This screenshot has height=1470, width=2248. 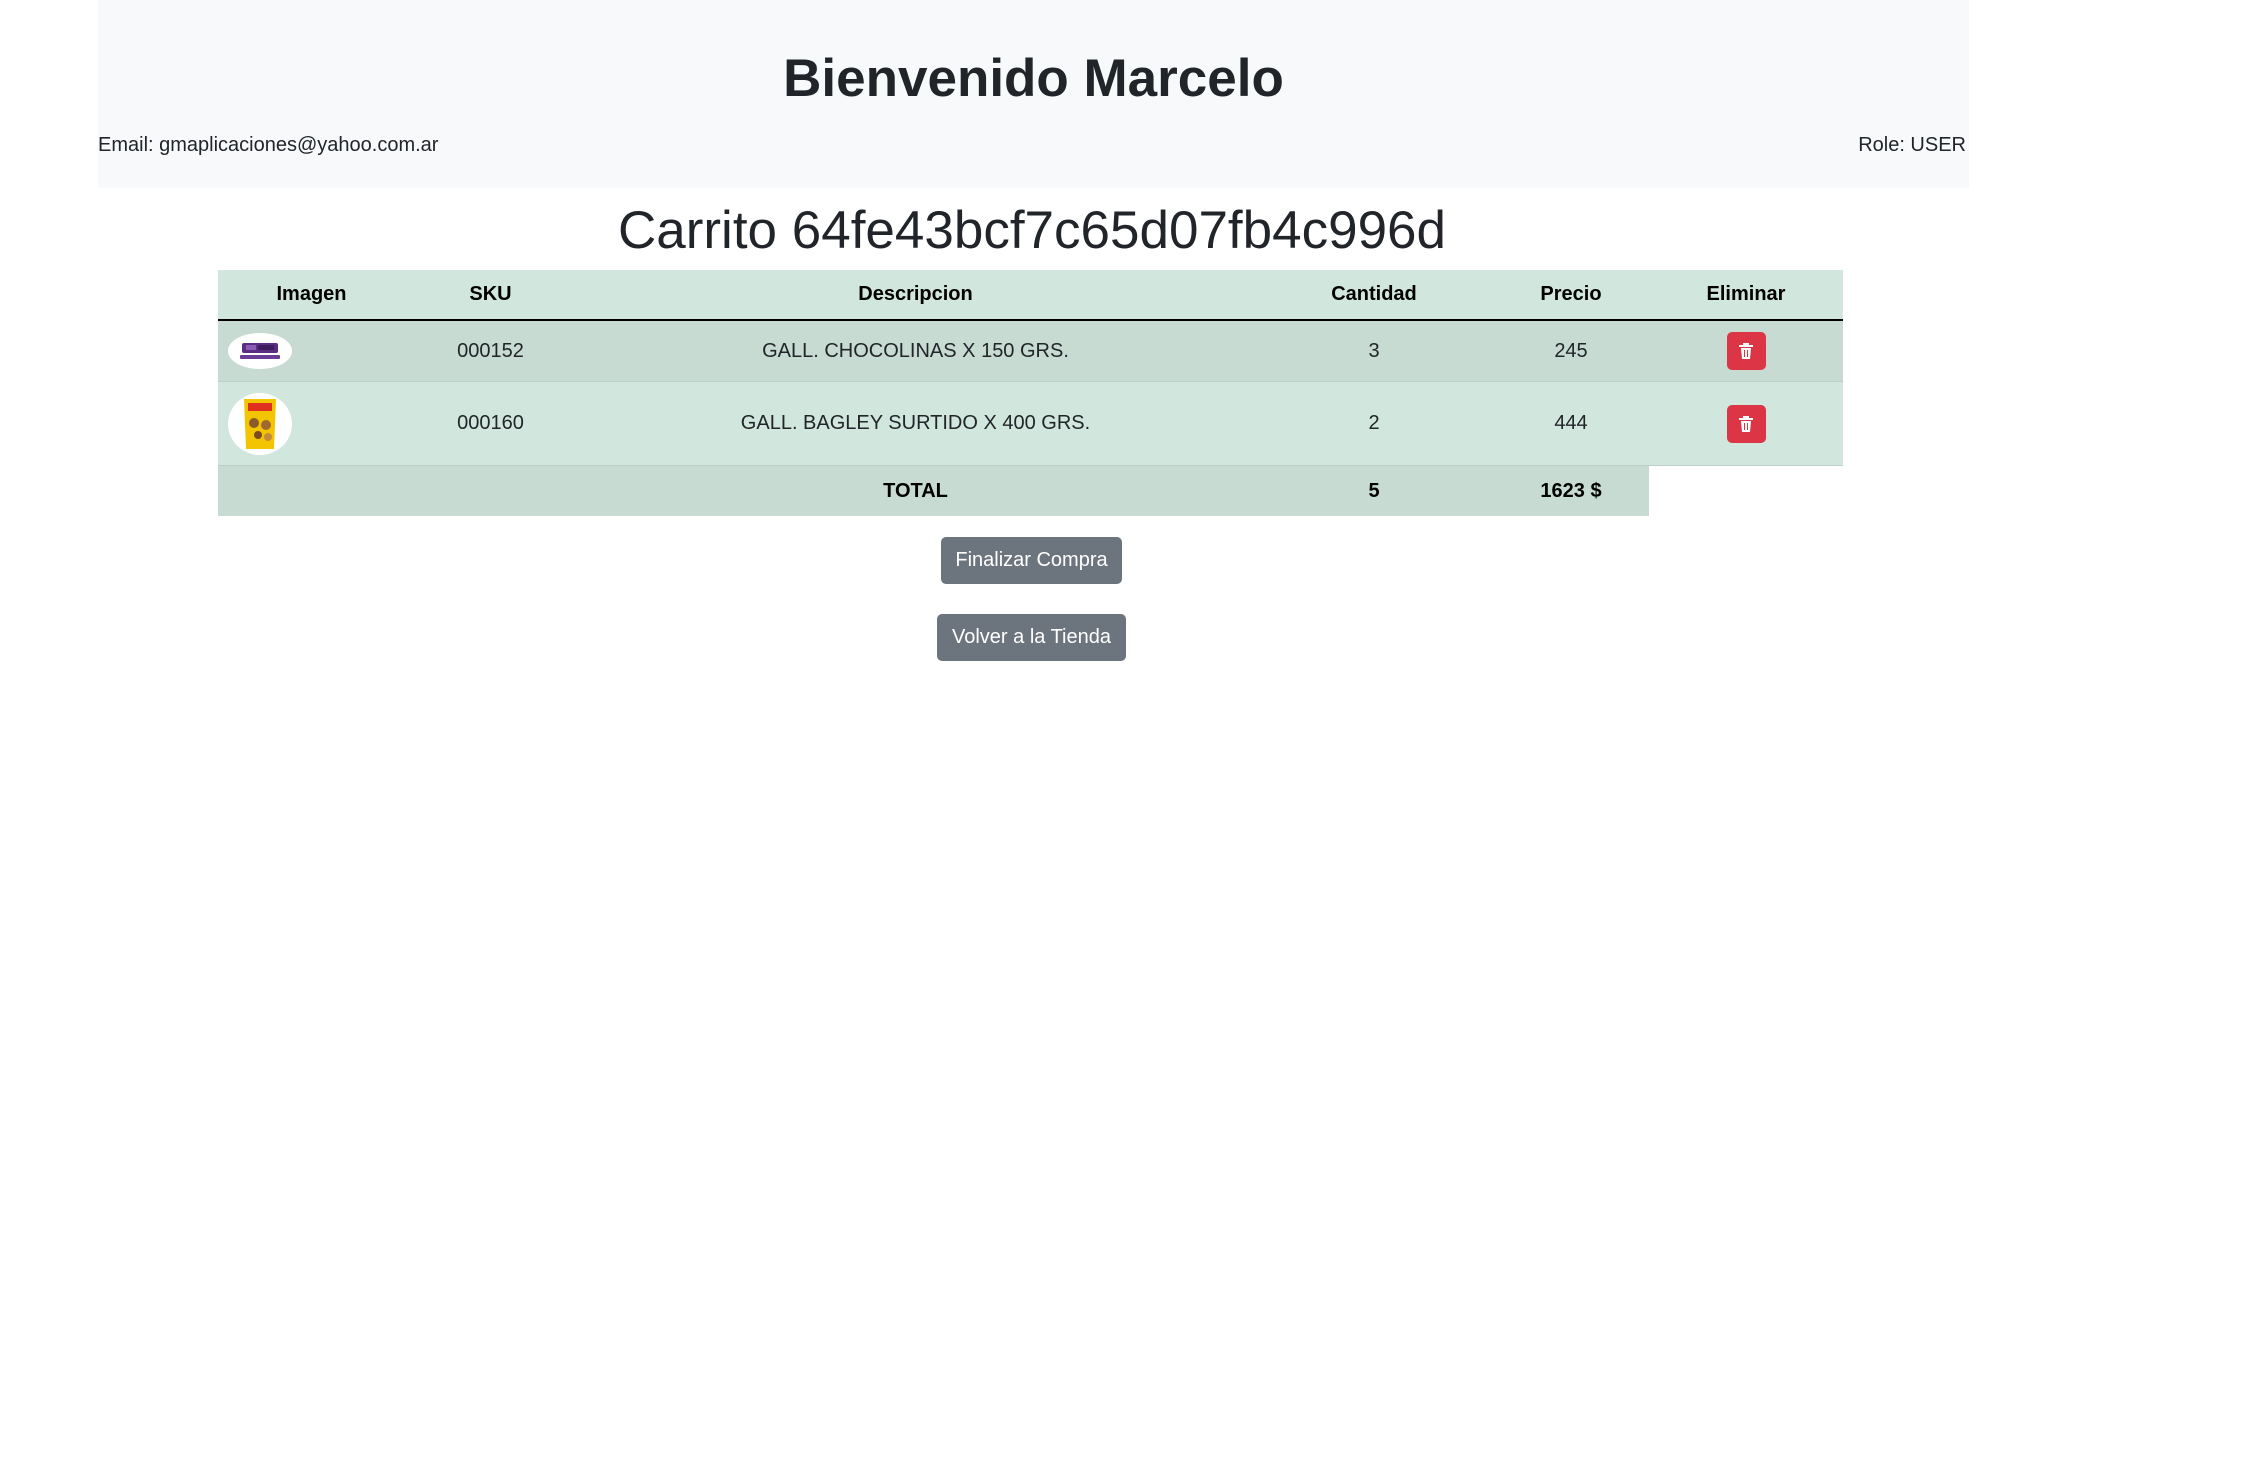 I want to click on column-header-sku: SKU, so click(x=490, y=295).